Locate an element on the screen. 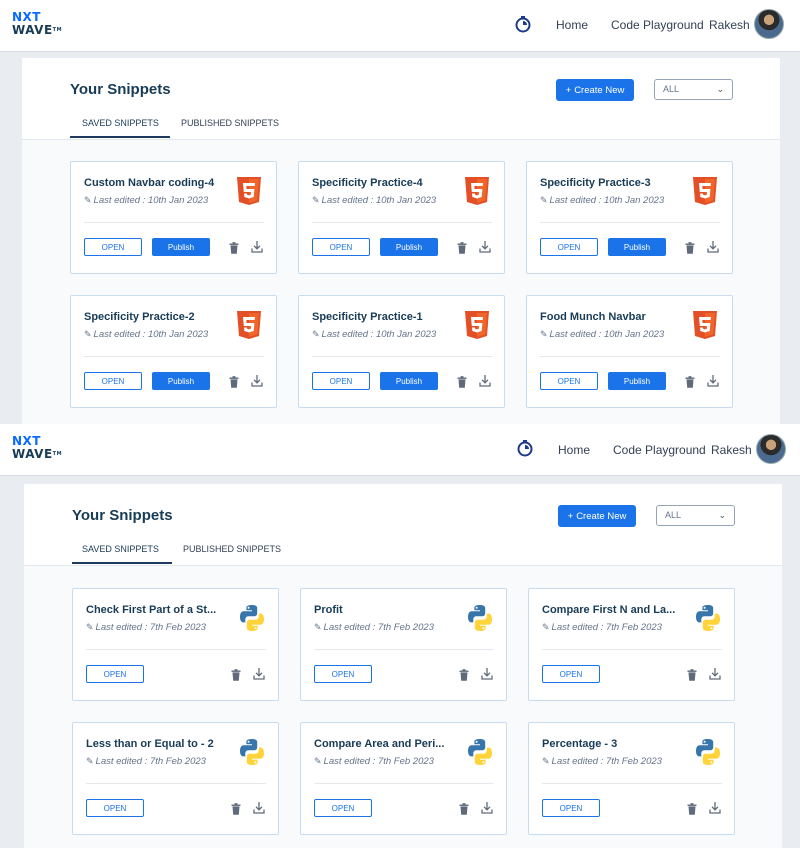 The height and width of the screenshot is (848, 800). user-name: Rakesh is located at coordinates (731, 450).